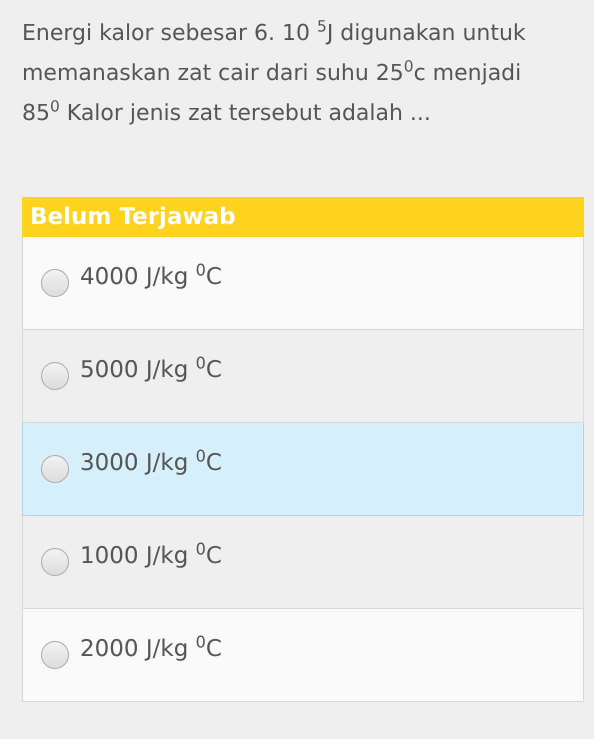 Image resolution: width=594 pixels, height=739 pixels. What do you see at coordinates (303, 376) in the screenshot?
I see `answer-option: 5000 J/kg $^{0}$C` at bounding box center [303, 376].